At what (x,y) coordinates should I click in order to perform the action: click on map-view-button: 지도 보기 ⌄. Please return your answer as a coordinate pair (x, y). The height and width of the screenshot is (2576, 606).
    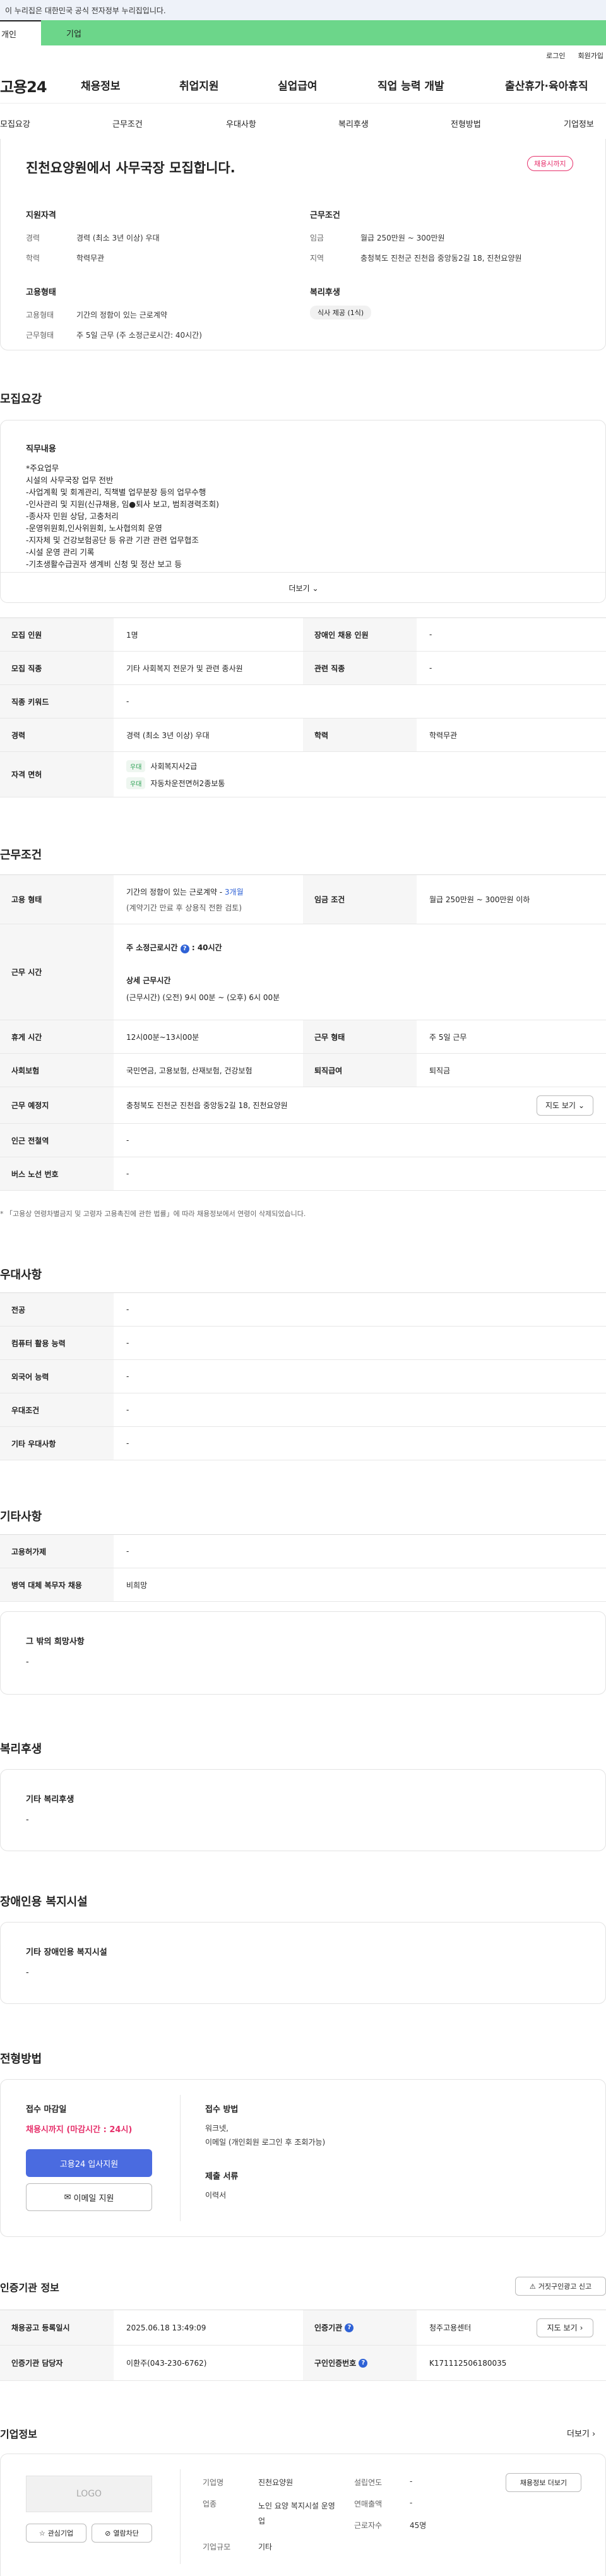
    Looking at the image, I should click on (565, 1105).